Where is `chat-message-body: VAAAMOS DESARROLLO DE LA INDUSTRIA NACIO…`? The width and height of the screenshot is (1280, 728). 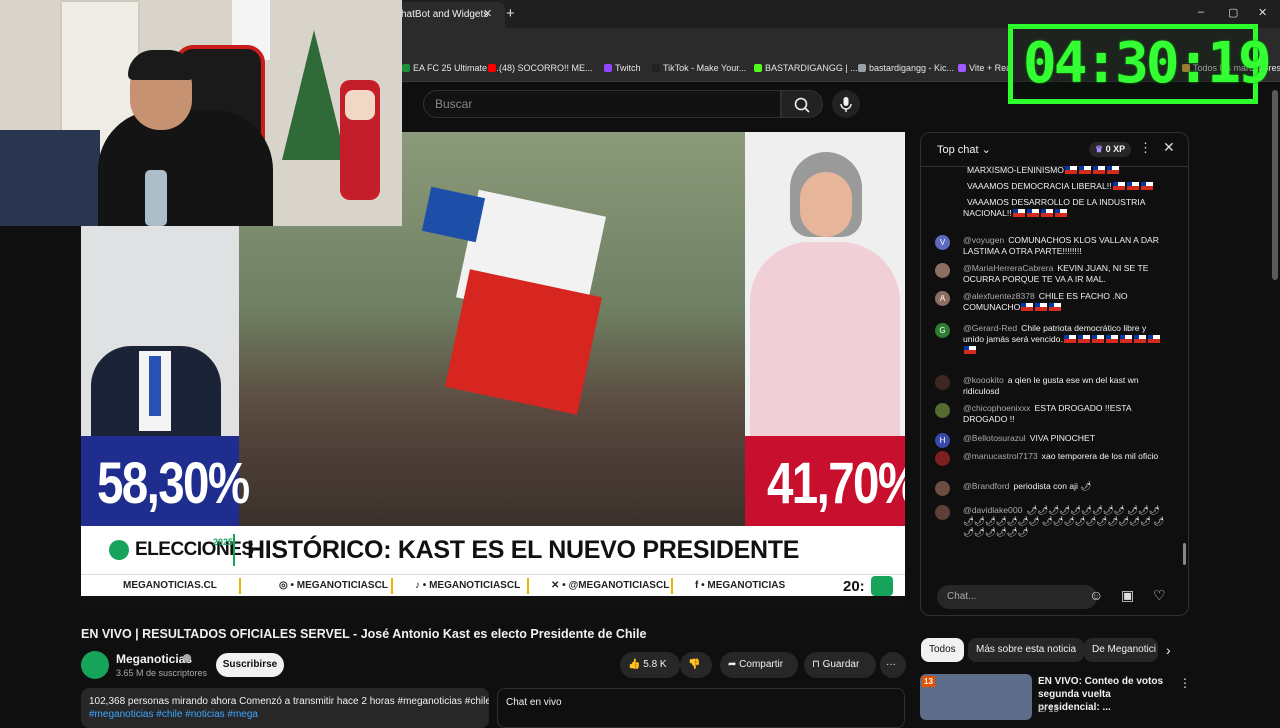 chat-message-body: VAAAMOS DESARROLLO DE LA INDUSTRIA NACIO… is located at coordinates (1065, 208).